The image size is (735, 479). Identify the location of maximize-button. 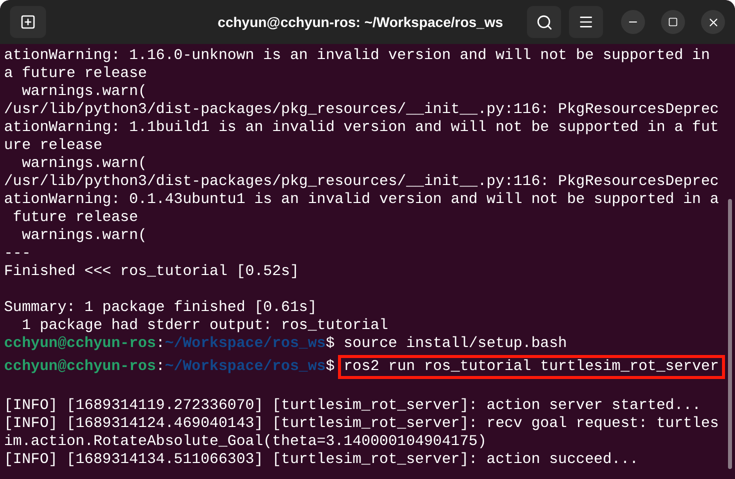
(673, 22).